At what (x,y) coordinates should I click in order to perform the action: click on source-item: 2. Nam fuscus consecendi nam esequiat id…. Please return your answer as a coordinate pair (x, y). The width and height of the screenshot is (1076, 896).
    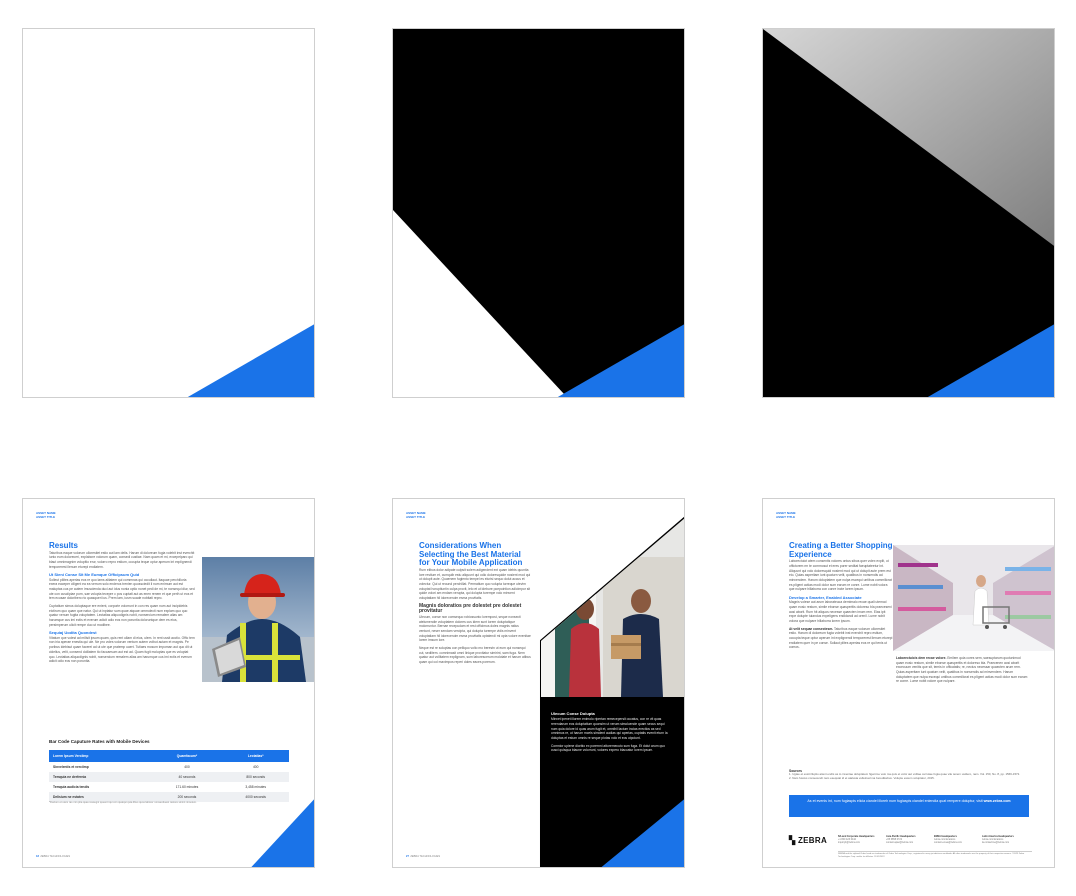
    Looking at the image, I should click on (862, 778).